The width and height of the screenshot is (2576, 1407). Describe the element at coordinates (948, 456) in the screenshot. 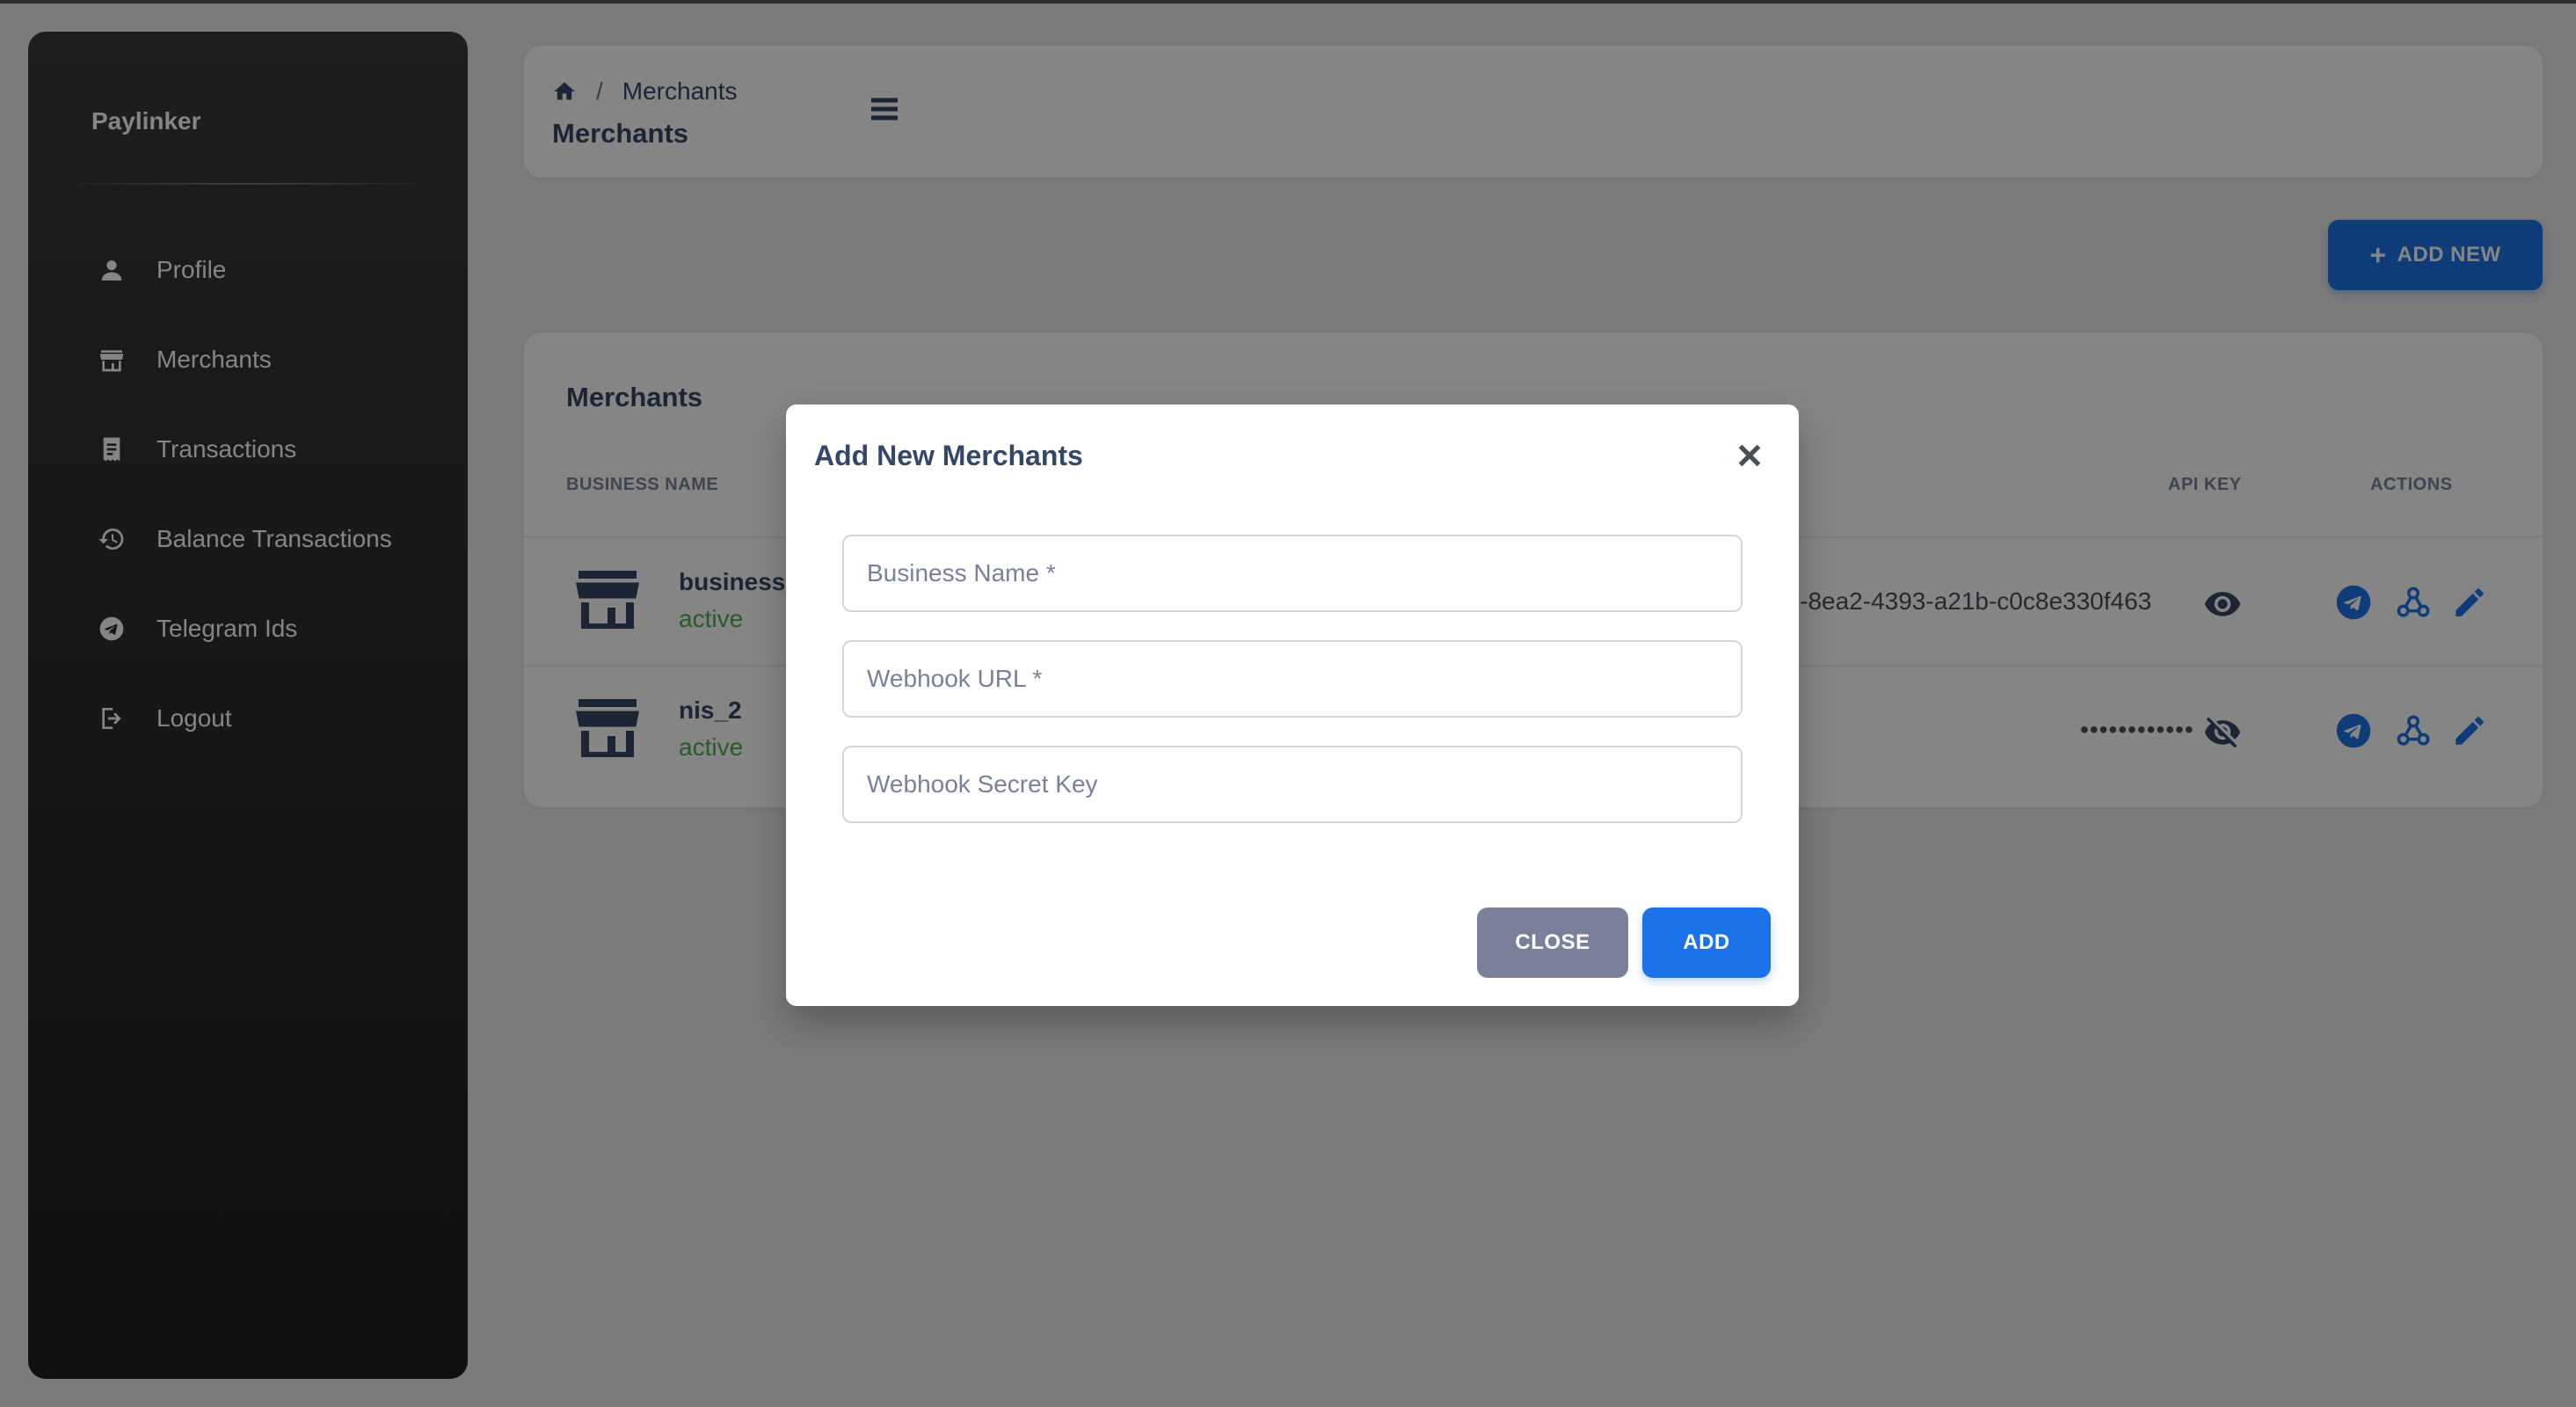

I see `dialog-title: Add New Merchants` at that location.